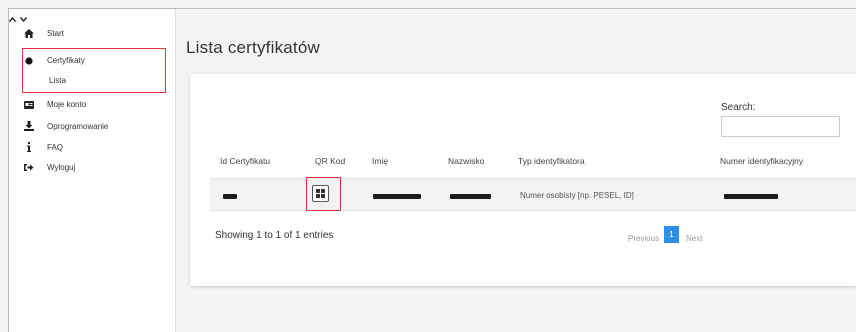  Describe the element at coordinates (29, 60) in the screenshot. I see `circle-icon` at that location.